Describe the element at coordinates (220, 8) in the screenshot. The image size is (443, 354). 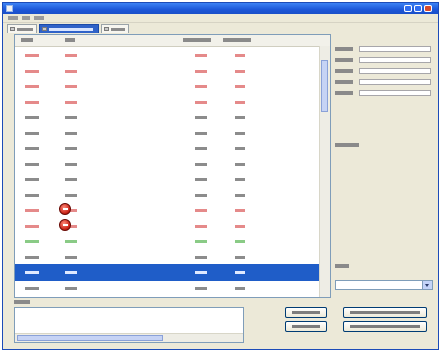
I see `title-bar` at that location.